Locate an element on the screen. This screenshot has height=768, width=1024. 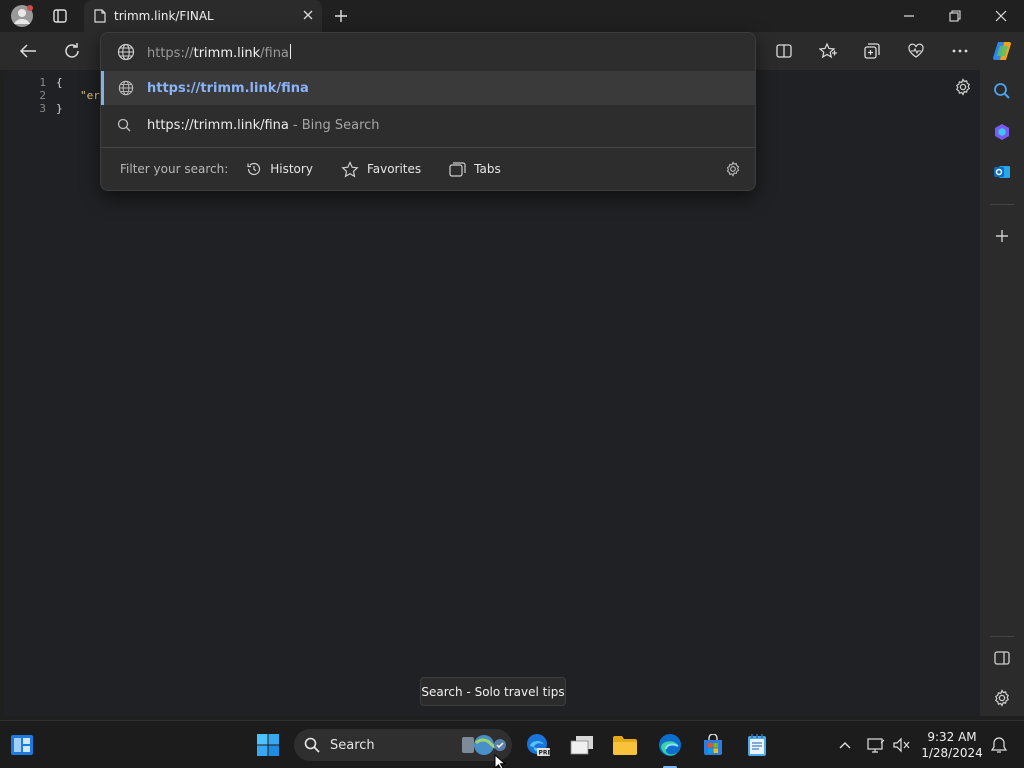
system-clock: 9:32 AM 1/28/2024 is located at coordinates (952, 745).